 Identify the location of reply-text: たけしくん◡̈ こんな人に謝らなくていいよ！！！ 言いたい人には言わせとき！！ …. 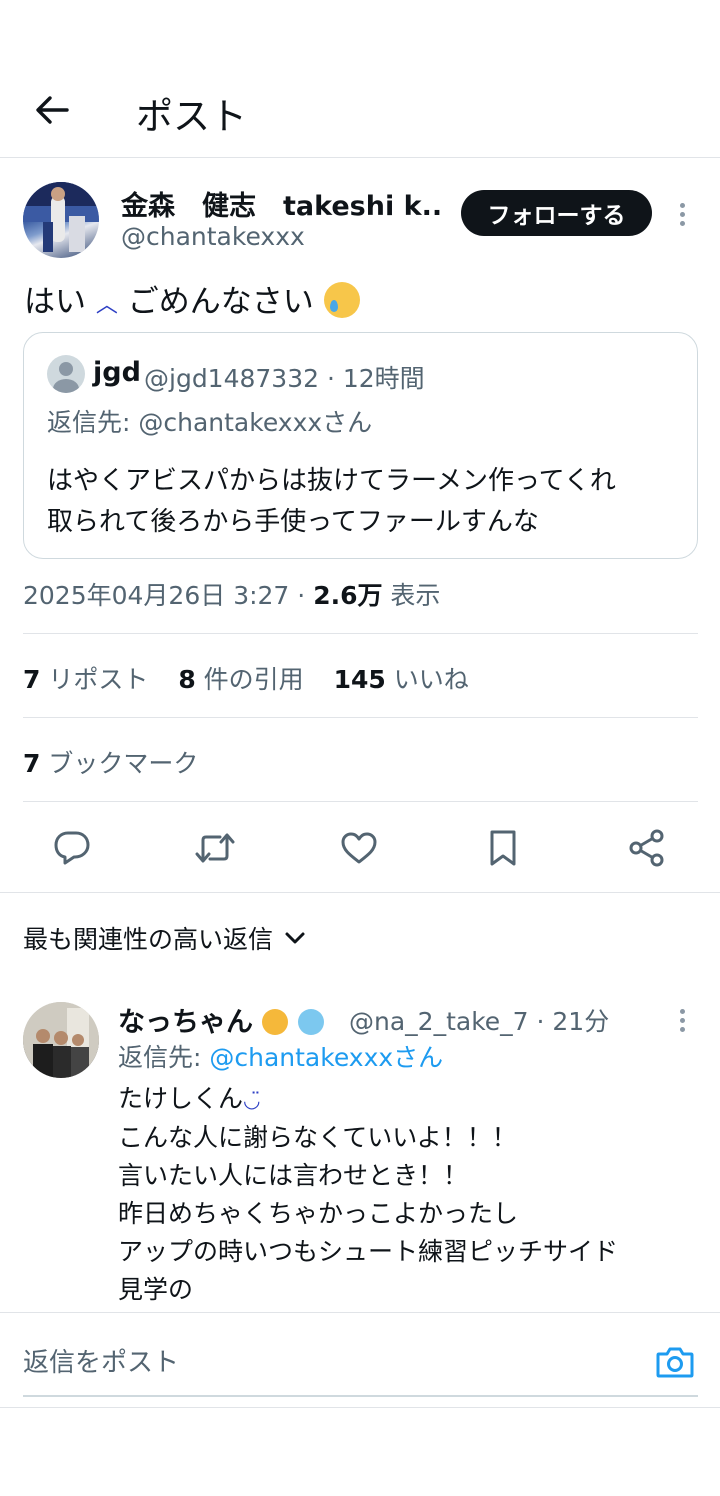
(368, 1194).